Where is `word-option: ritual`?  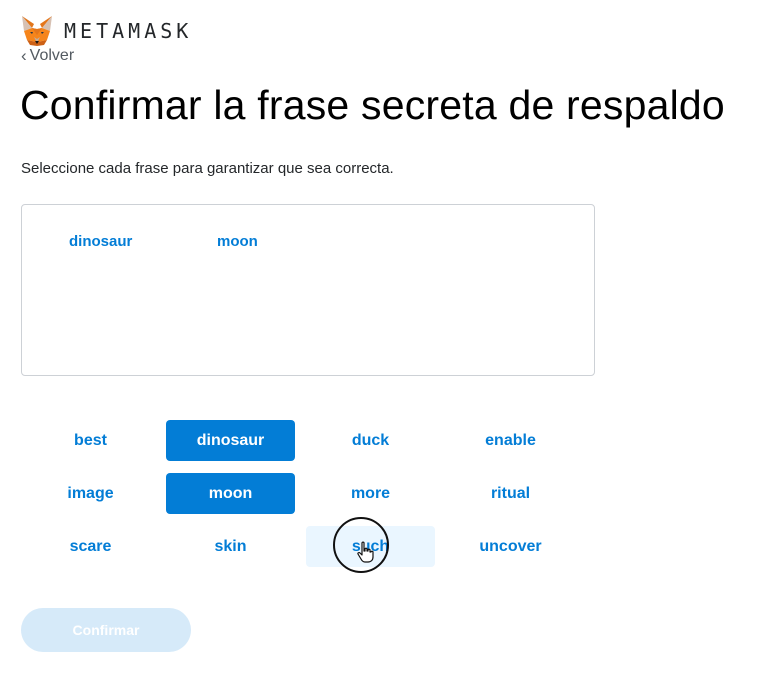 word-option: ritual is located at coordinates (510, 493).